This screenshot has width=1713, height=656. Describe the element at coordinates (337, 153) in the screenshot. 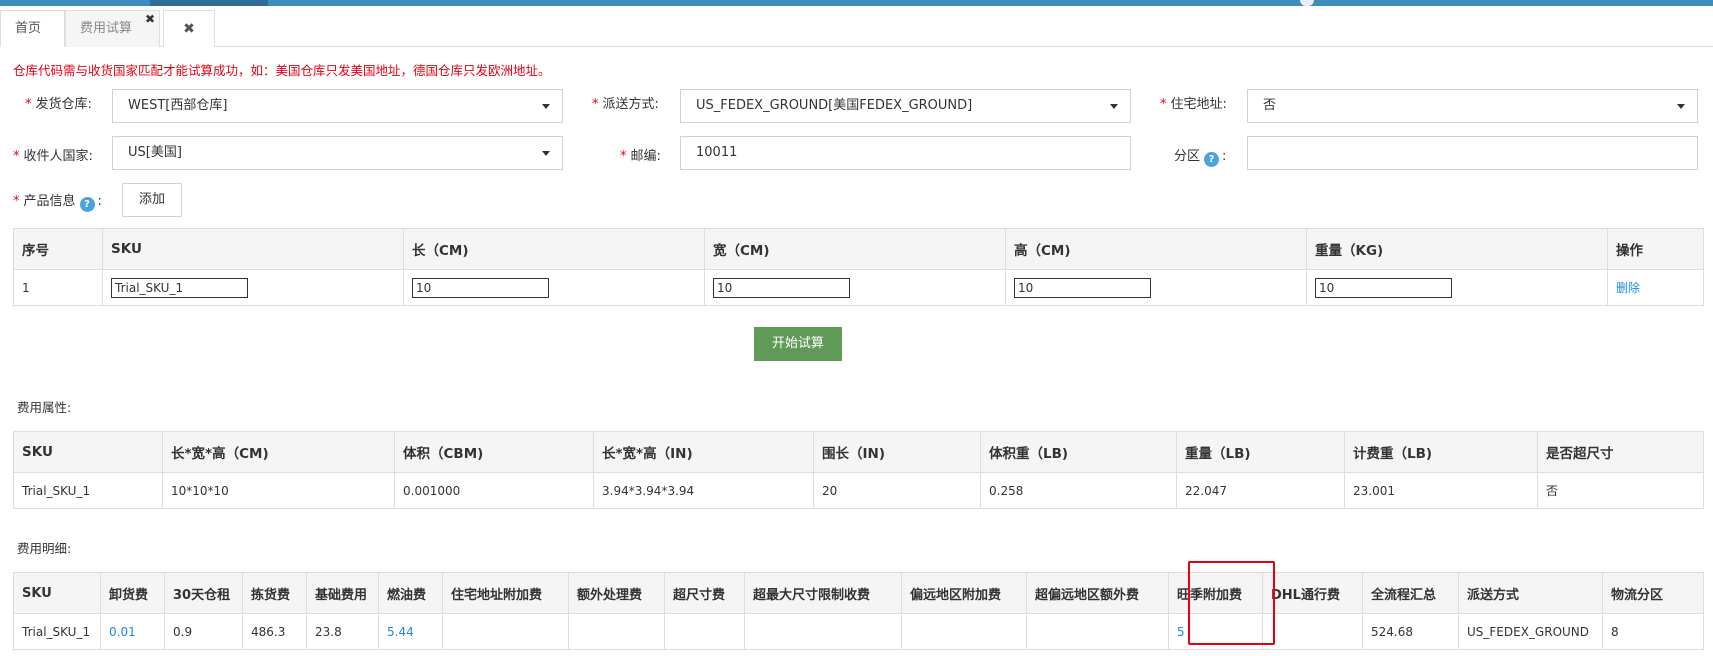

I see `country-select: US[美国]` at that location.